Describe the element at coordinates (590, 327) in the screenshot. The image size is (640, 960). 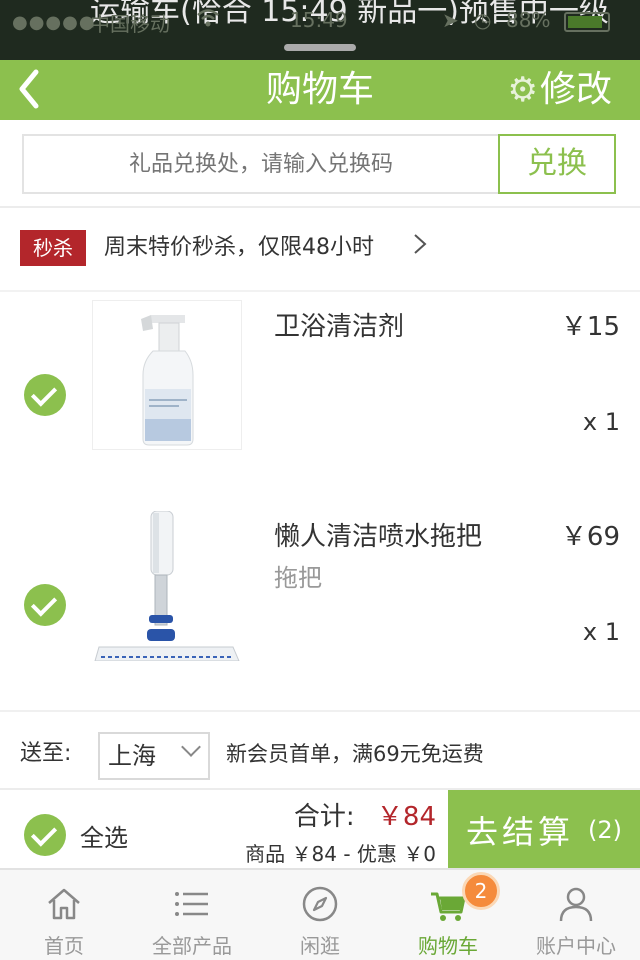
I see `item-price: ￥15` at that location.